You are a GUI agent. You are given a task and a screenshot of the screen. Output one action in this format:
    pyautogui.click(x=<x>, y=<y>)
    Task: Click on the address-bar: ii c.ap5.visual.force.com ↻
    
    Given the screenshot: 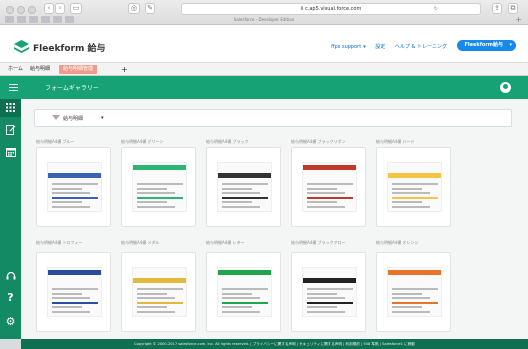 What is the action you would take?
    pyautogui.click(x=331, y=9)
    